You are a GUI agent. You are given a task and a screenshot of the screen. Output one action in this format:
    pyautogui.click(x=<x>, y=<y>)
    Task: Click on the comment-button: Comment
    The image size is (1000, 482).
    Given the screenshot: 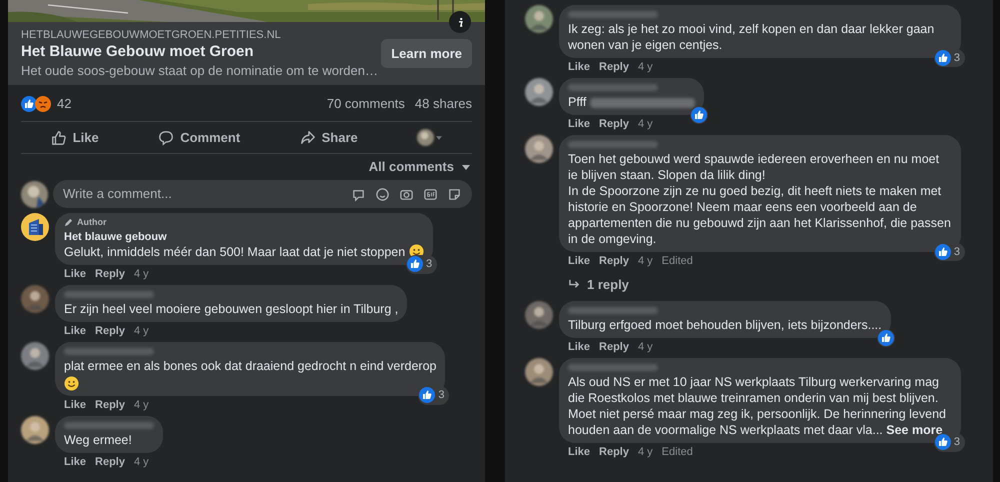 What is the action you would take?
    pyautogui.click(x=199, y=138)
    